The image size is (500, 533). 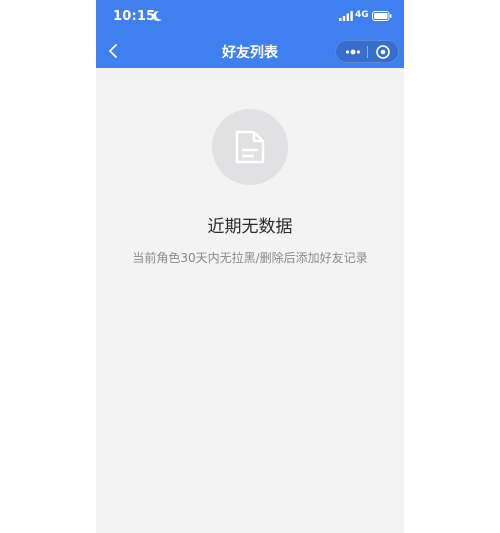 I want to click on network-type: 4G, so click(x=362, y=15).